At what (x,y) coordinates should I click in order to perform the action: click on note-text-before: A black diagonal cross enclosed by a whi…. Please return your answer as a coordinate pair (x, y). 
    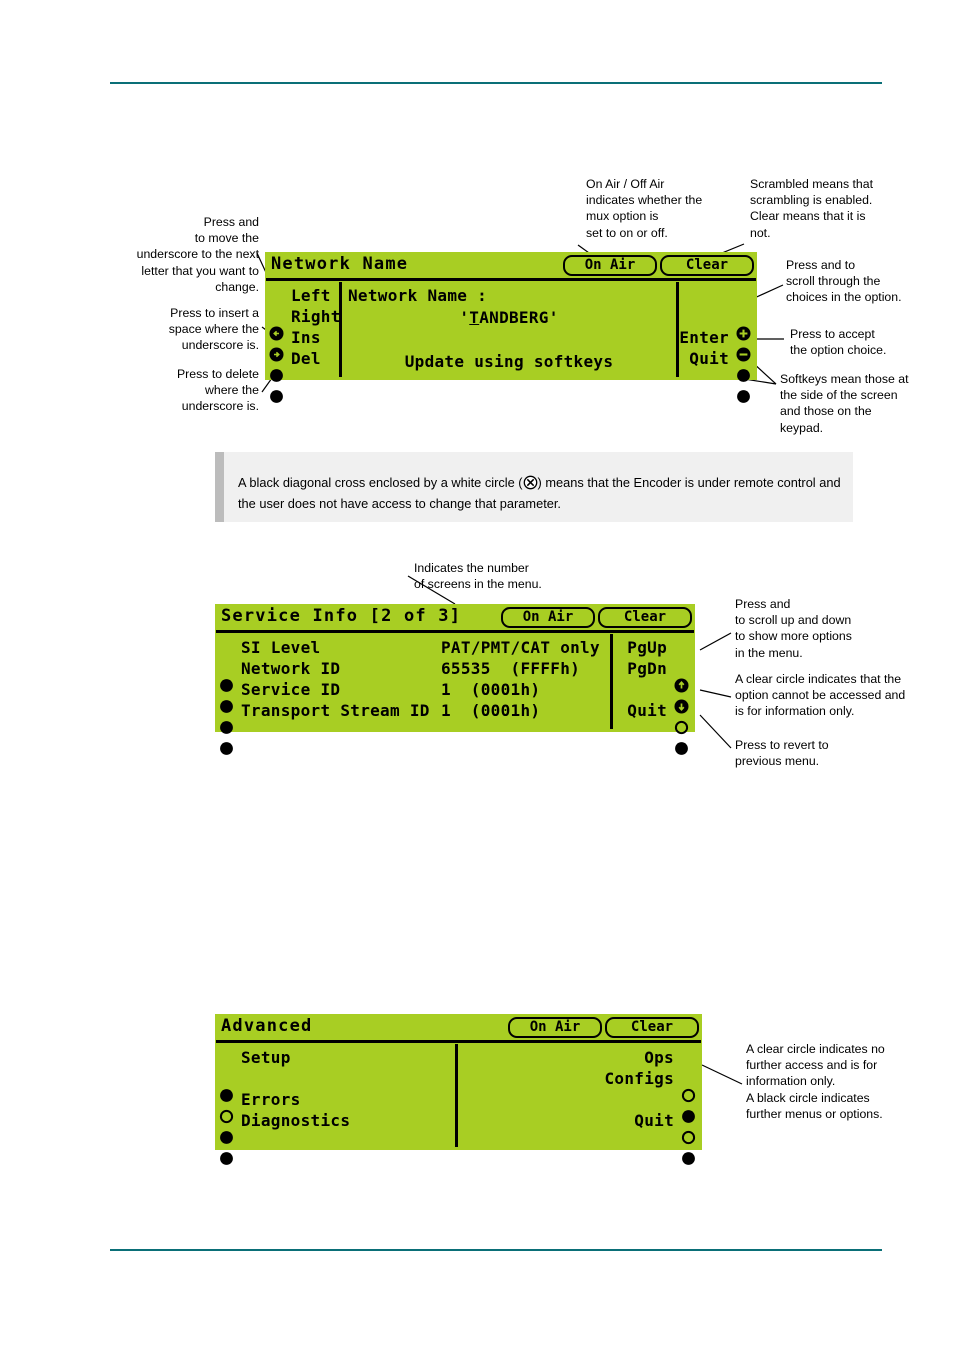
    Looking at the image, I should click on (380, 482).